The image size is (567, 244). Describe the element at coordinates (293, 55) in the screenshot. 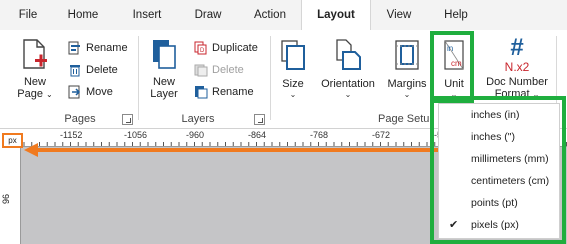

I see `page-size-icon` at that location.